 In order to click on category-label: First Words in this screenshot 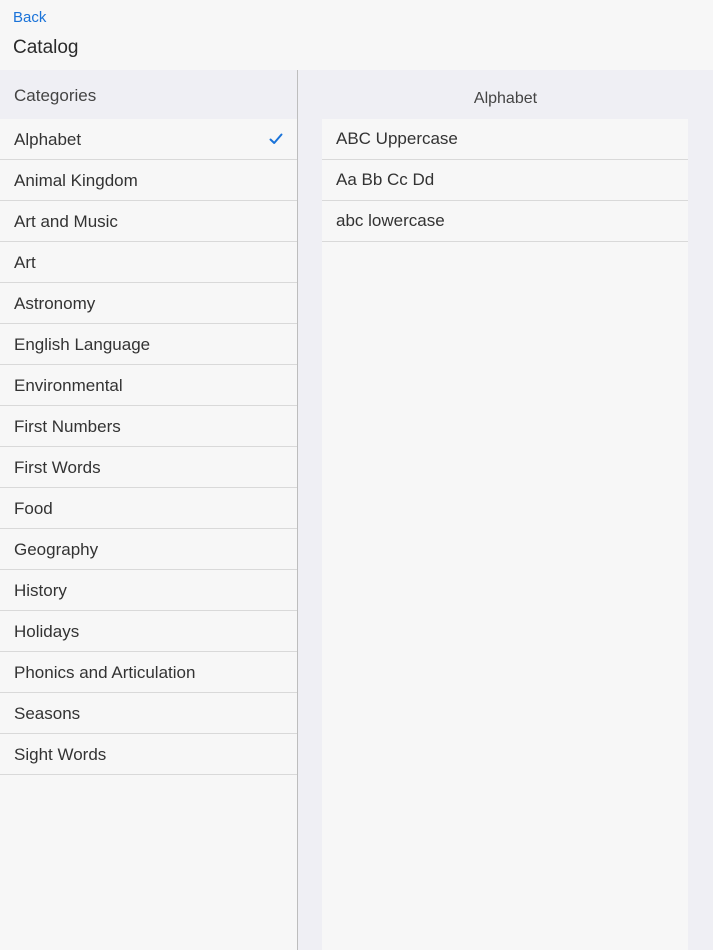, I will do `click(57, 467)`.